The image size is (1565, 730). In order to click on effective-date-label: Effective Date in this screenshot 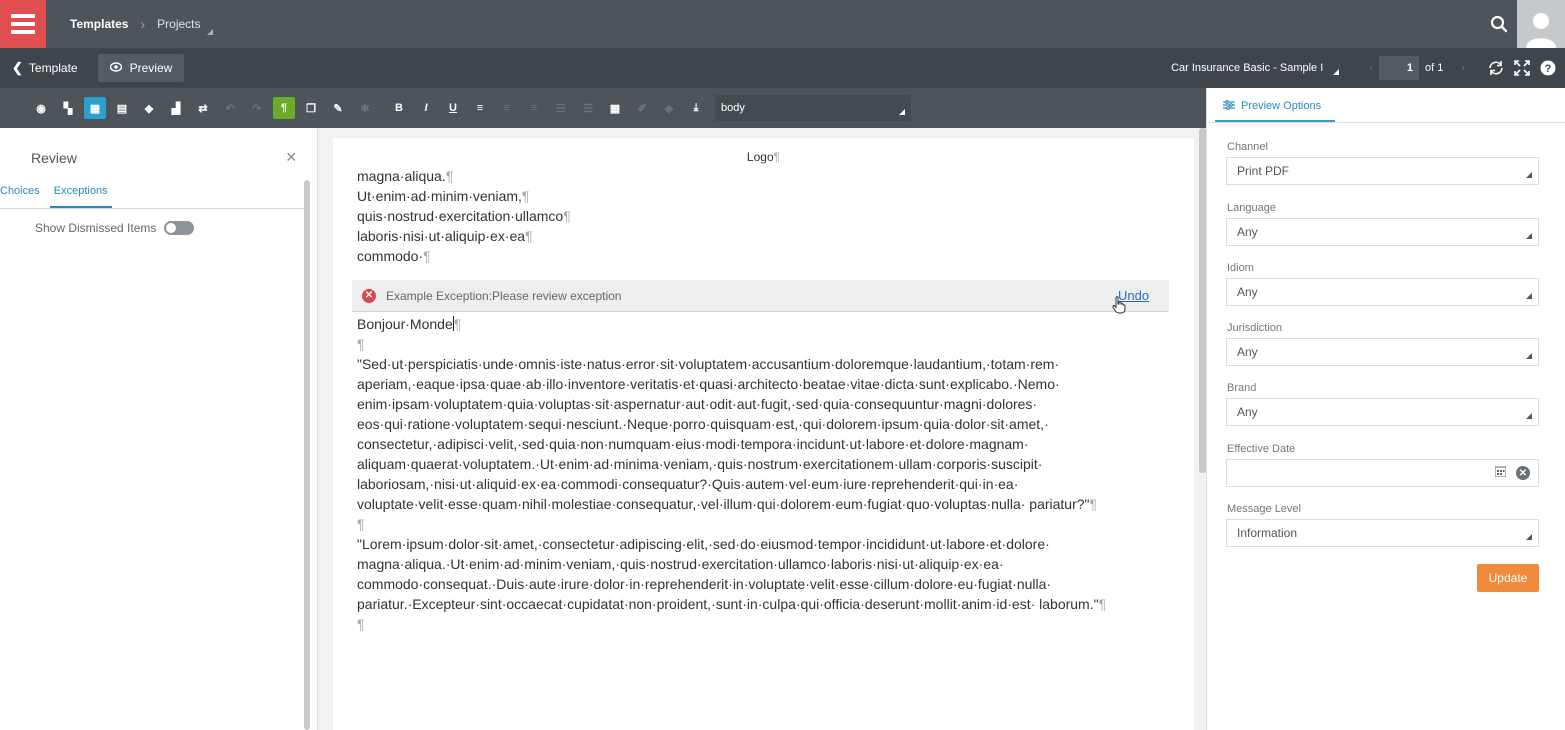, I will do `click(1261, 449)`.